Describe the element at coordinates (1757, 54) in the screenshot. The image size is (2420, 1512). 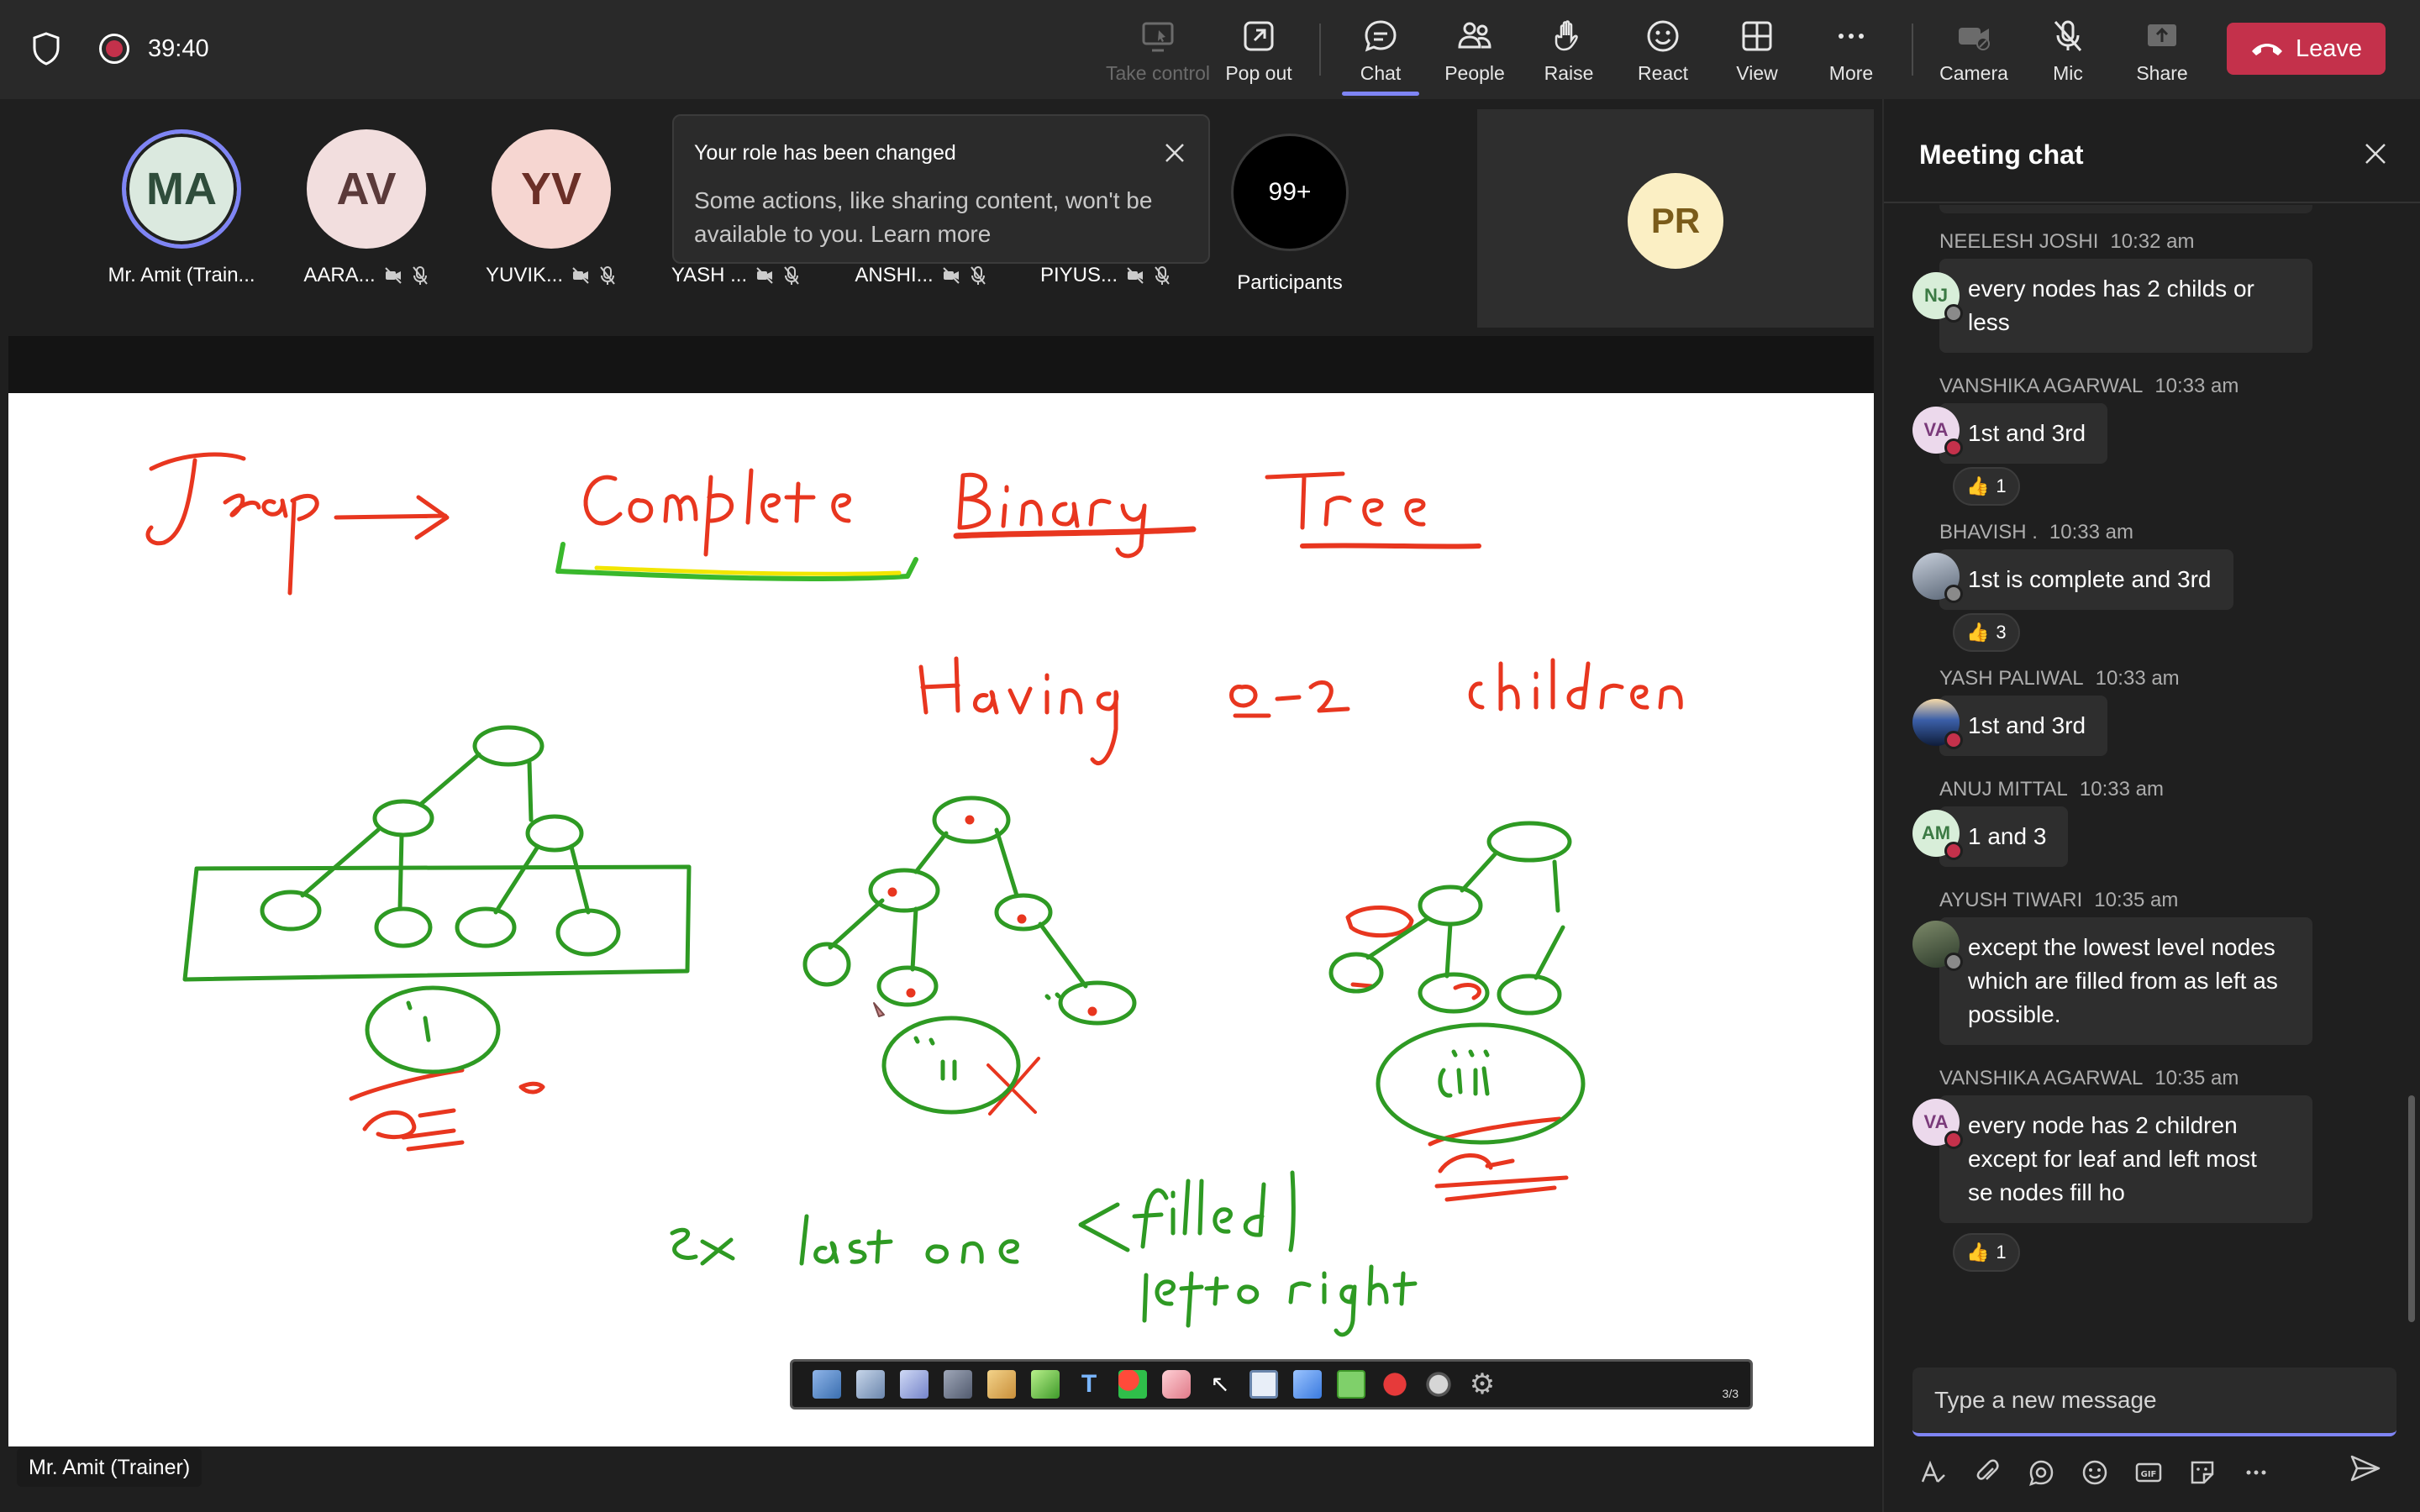
I see `view-button: View` at that location.